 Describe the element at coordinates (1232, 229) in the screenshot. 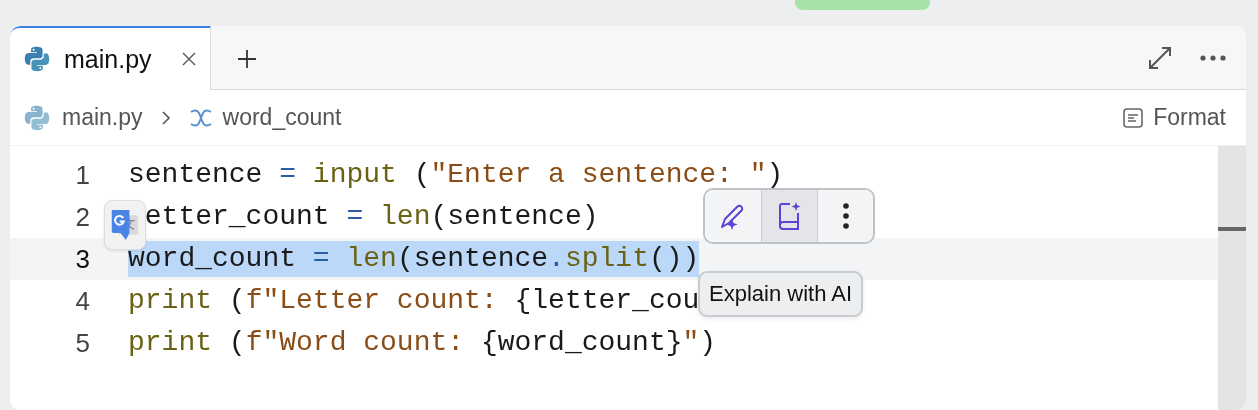

I see `scrollbar-thumb` at that location.